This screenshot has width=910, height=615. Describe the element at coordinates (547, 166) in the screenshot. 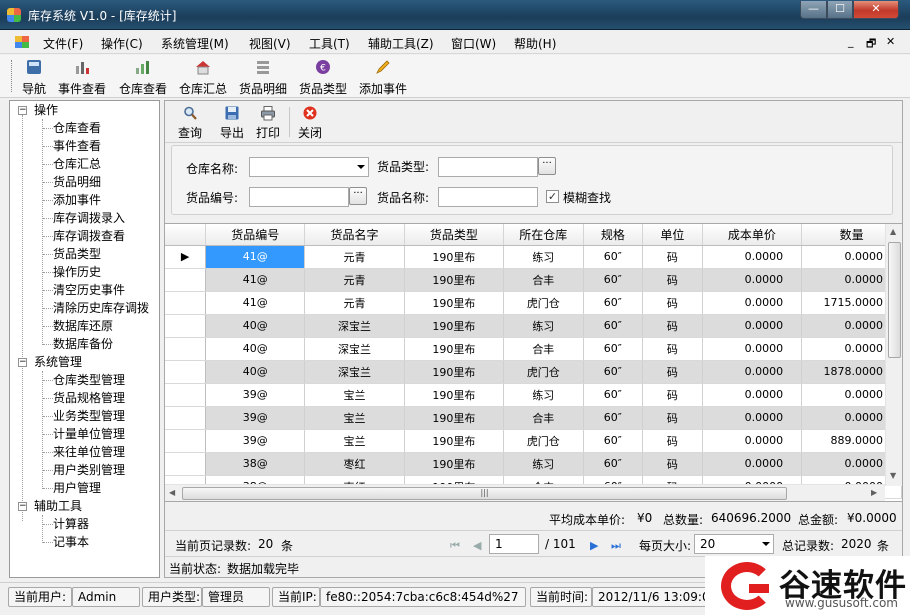

I see `goods-type-browse-button: ···` at that location.